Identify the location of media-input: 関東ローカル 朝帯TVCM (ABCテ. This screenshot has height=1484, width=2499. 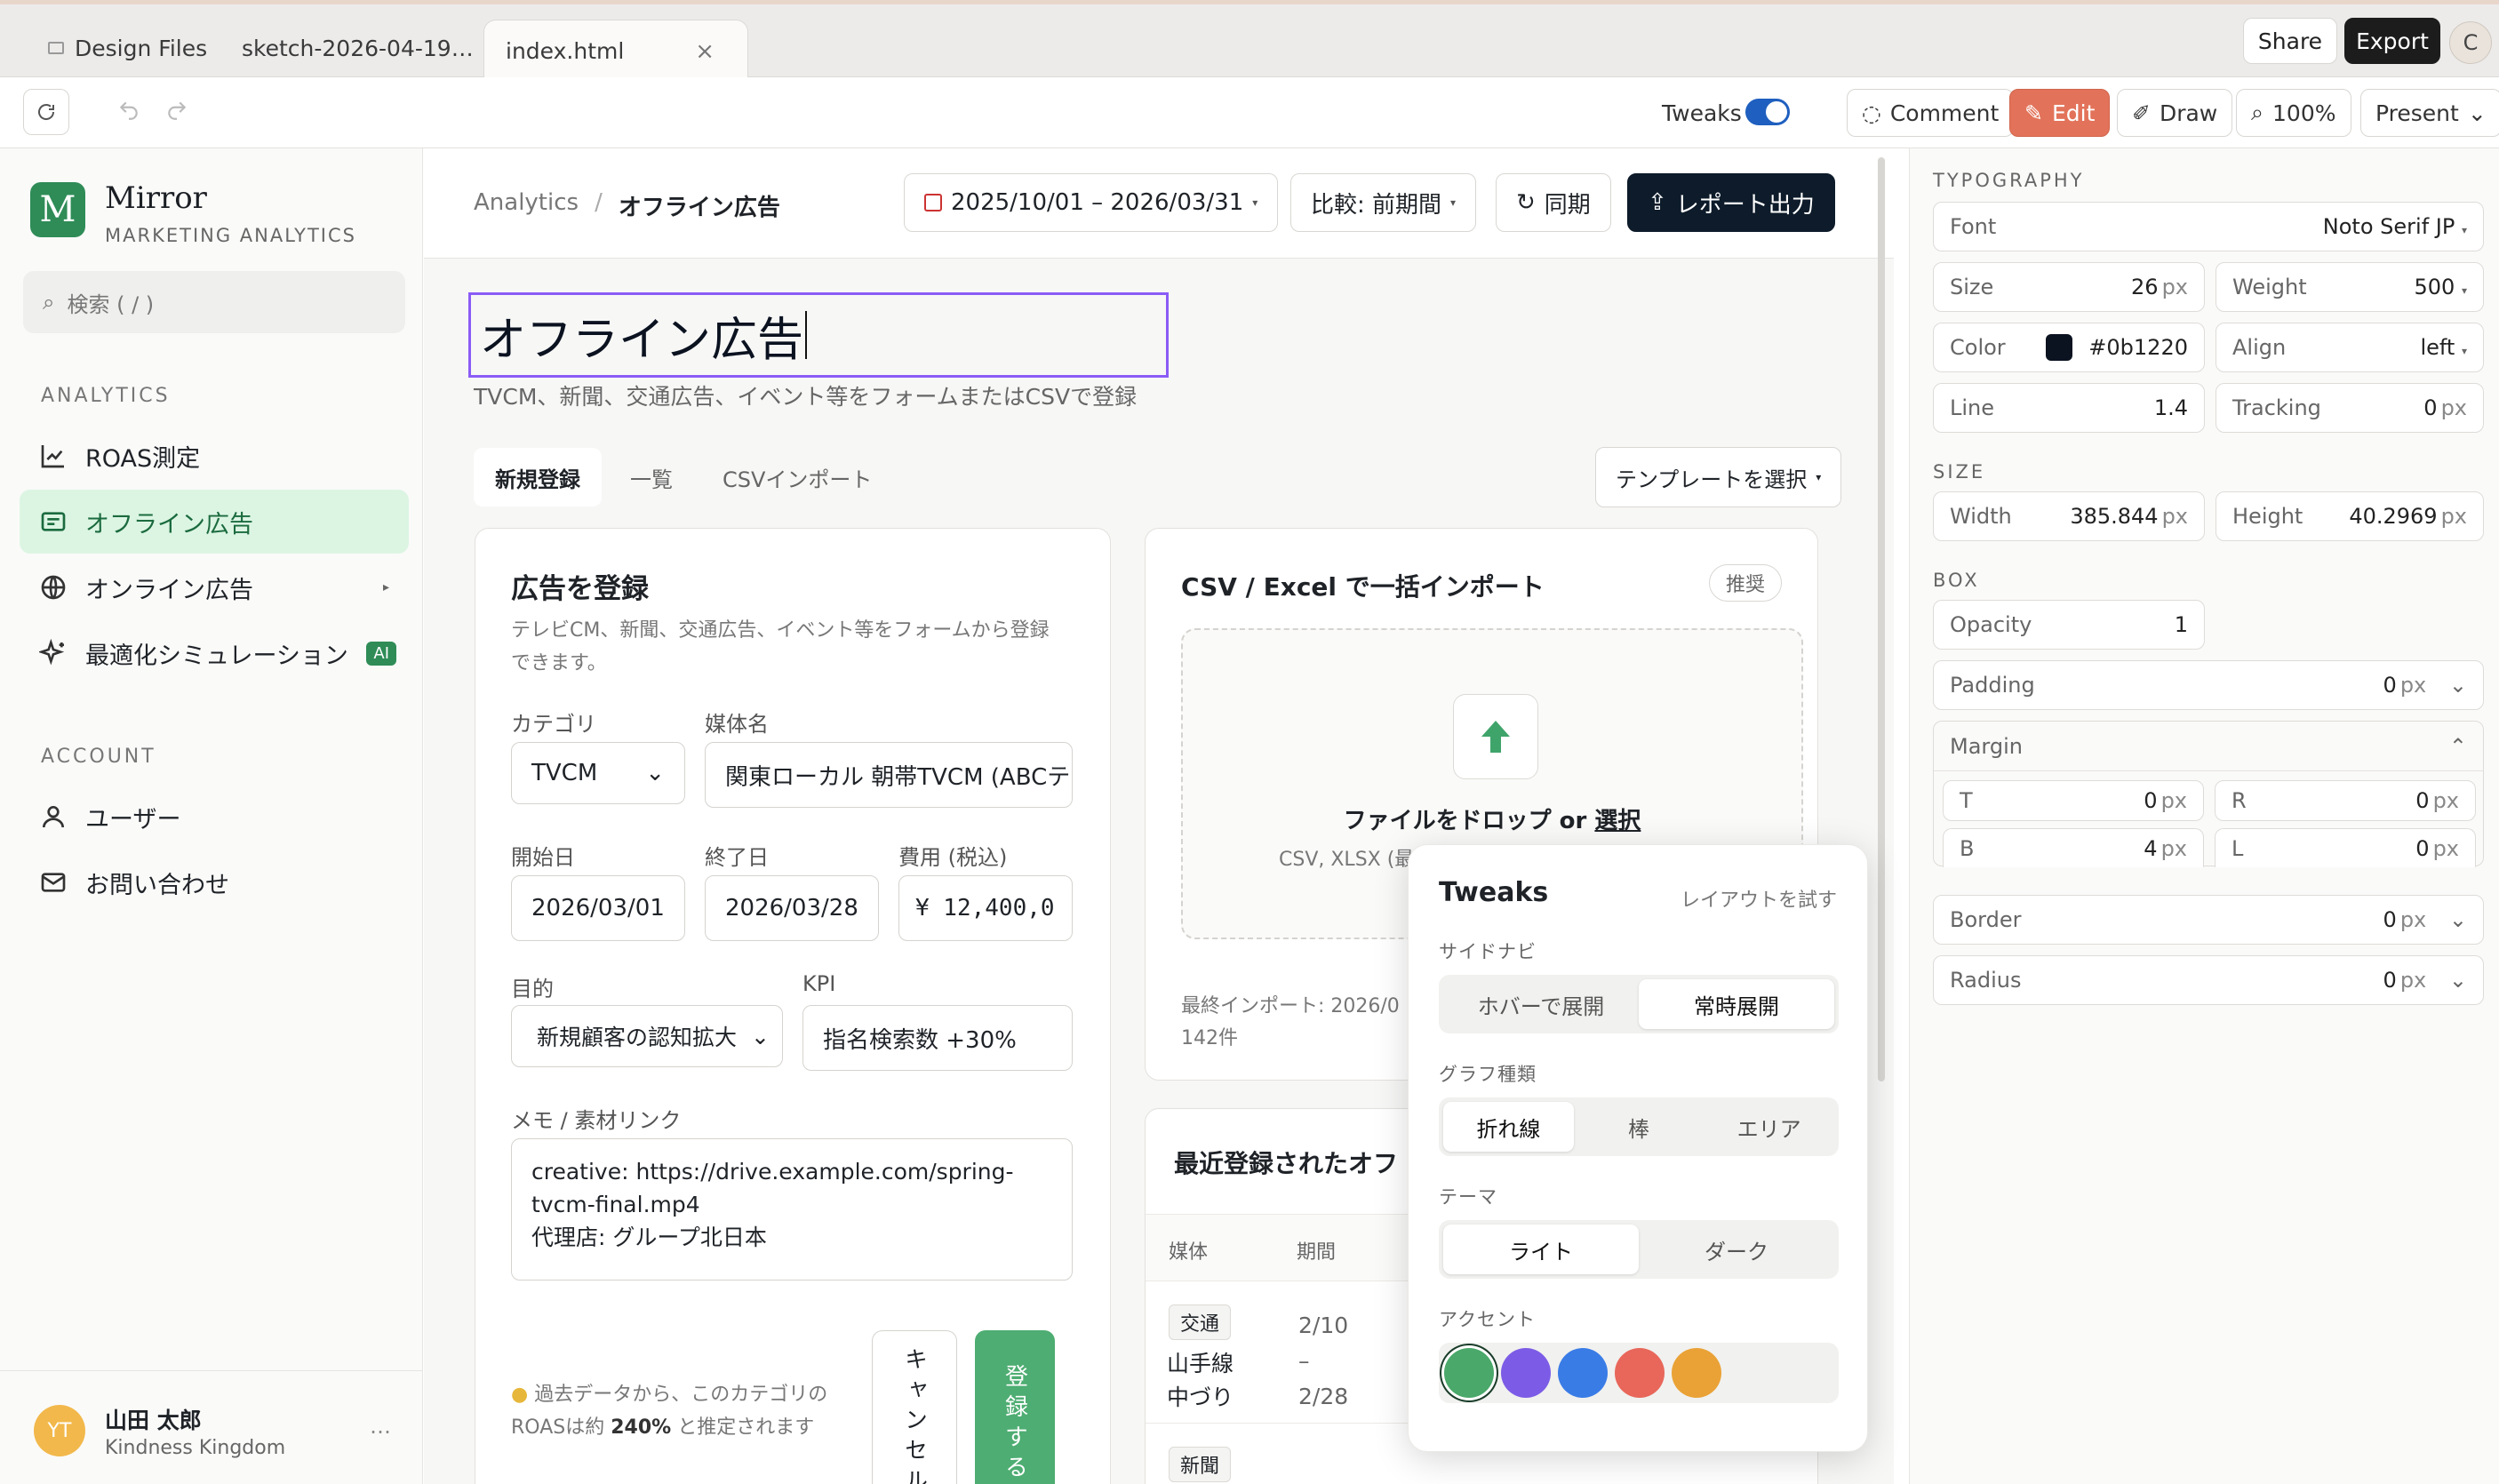
(889, 775).